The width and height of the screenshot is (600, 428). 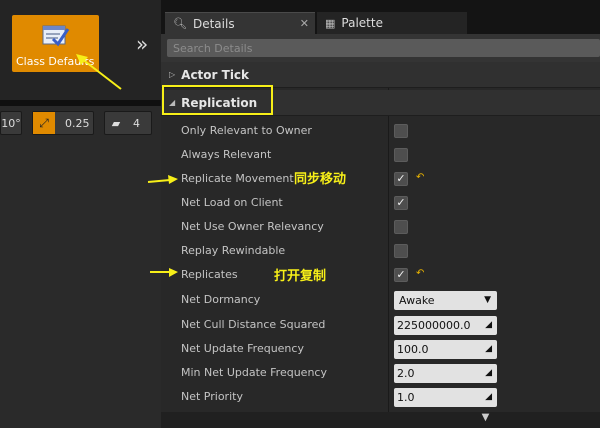 What do you see at coordinates (401, 155) in the screenshot?
I see `always-relevant-checkbox` at bounding box center [401, 155].